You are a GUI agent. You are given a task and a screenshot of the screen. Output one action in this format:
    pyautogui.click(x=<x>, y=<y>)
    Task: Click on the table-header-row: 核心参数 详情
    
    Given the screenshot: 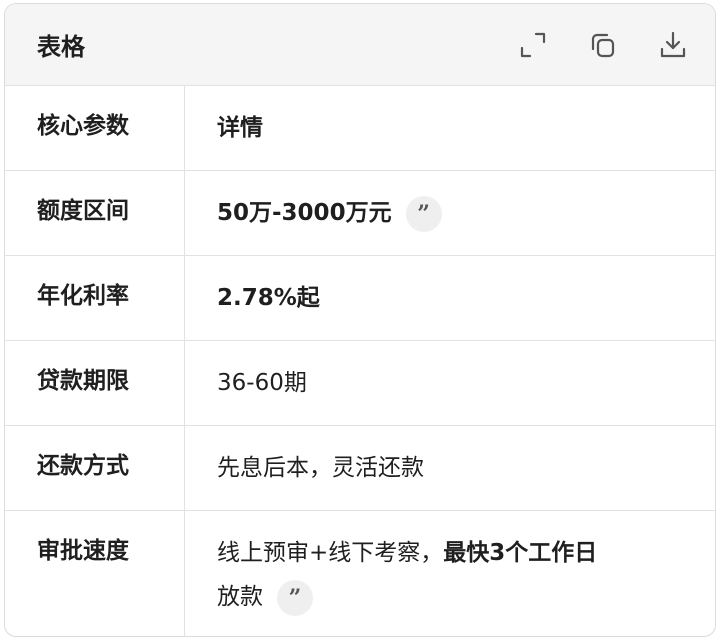 What is the action you would take?
    pyautogui.click(x=360, y=128)
    